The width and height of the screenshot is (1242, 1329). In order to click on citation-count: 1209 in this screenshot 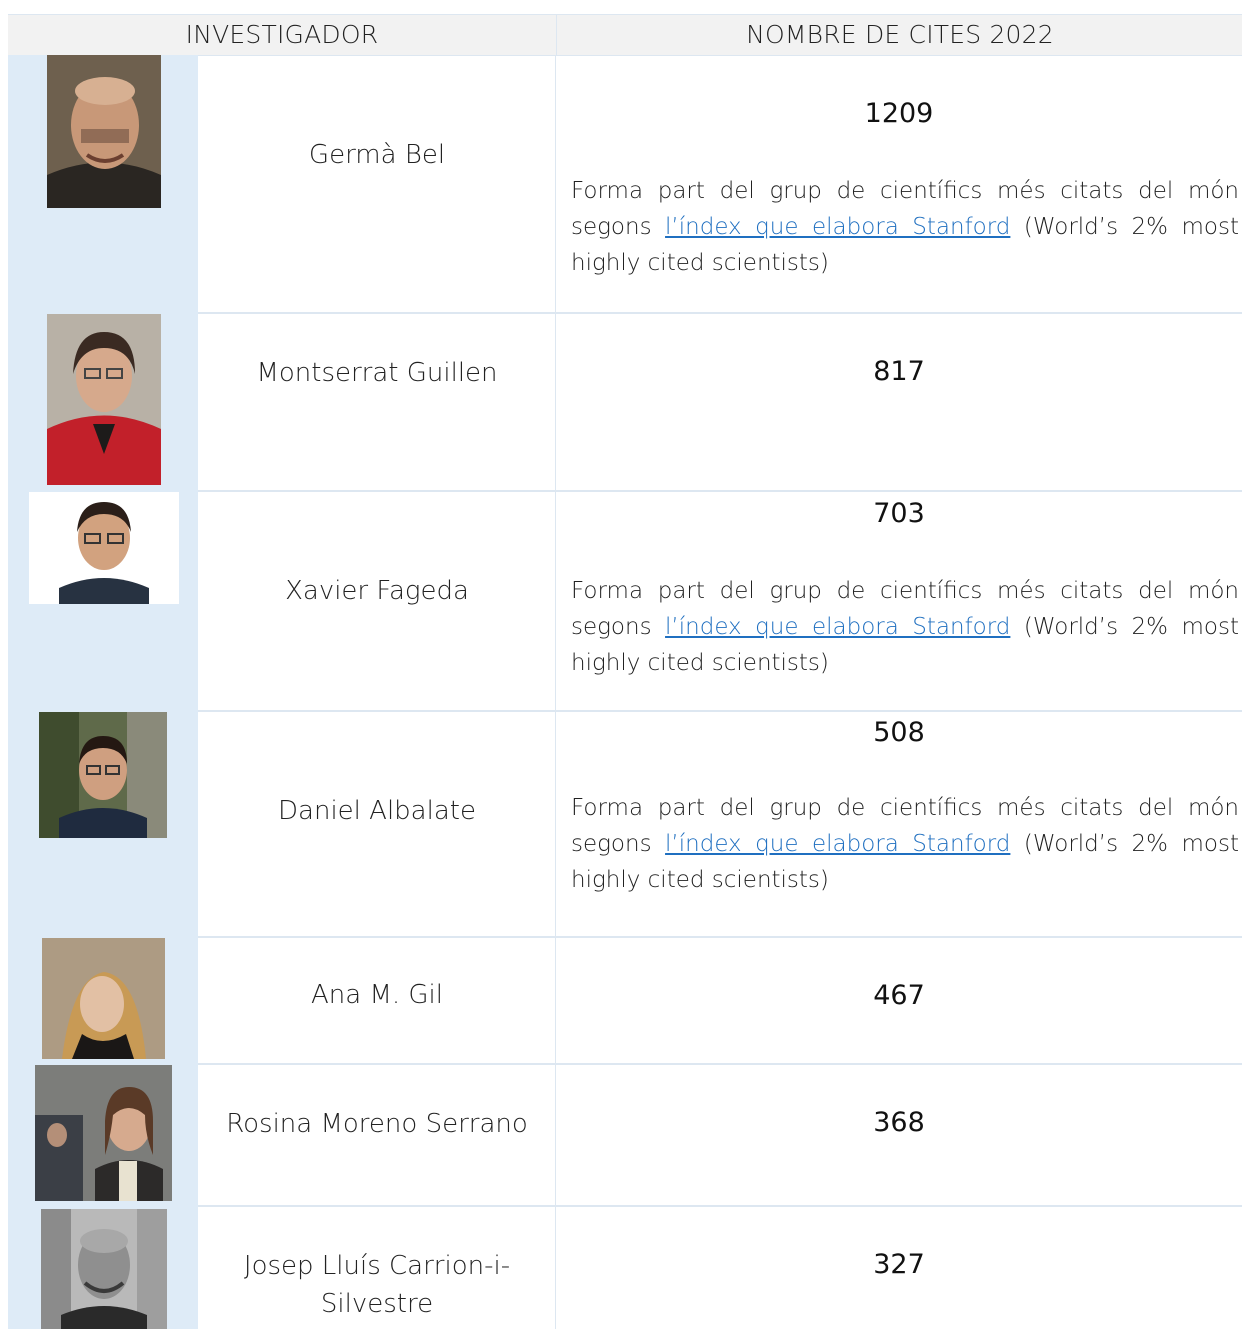, I will do `click(899, 113)`.